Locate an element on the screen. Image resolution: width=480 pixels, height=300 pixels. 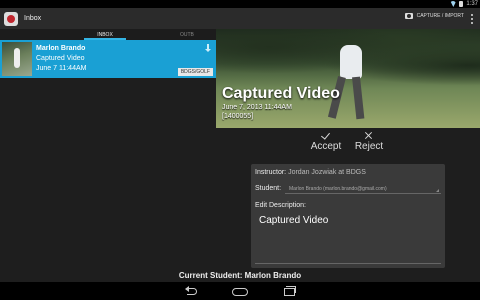
video-title: Captured Video is located at coordinates (281, 93).